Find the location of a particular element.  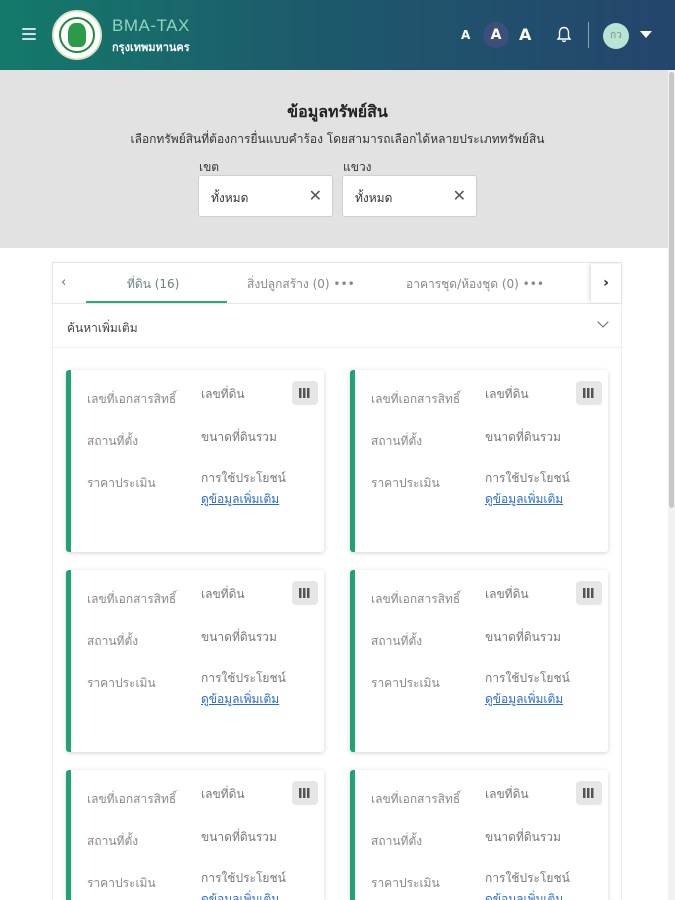

clear-district-icon: ✕ is located at coordinates (315, 195).